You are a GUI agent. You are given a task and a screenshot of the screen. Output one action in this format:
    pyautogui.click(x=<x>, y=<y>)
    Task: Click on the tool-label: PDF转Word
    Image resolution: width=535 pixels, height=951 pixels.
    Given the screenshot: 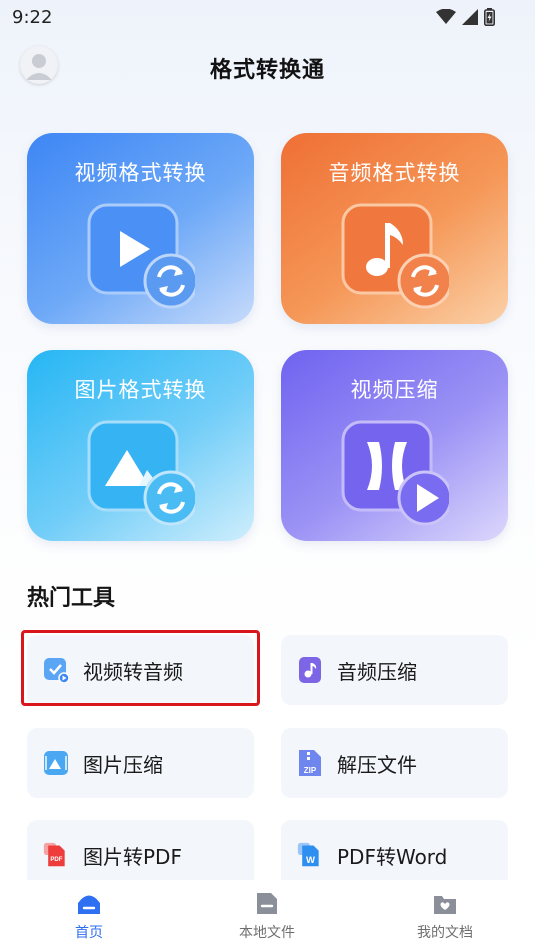 What is the action you would take?
    pyautogui.click(x=392, y=856)
    